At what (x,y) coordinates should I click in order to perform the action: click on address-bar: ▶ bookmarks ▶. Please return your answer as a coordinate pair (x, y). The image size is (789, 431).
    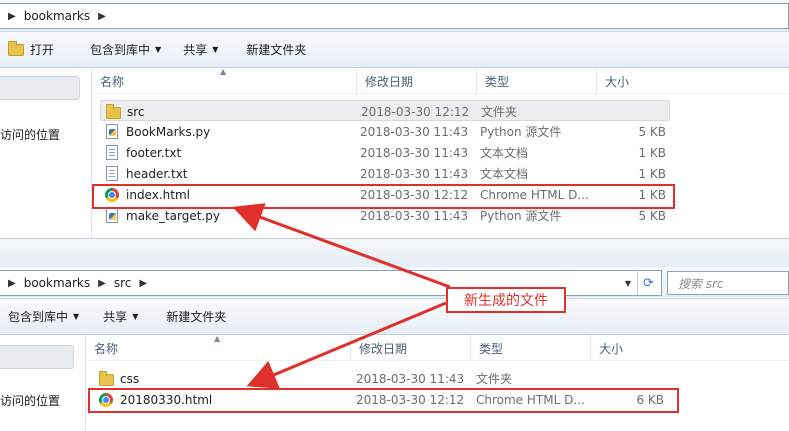
    Looking at the image, I should click on (394, 16).